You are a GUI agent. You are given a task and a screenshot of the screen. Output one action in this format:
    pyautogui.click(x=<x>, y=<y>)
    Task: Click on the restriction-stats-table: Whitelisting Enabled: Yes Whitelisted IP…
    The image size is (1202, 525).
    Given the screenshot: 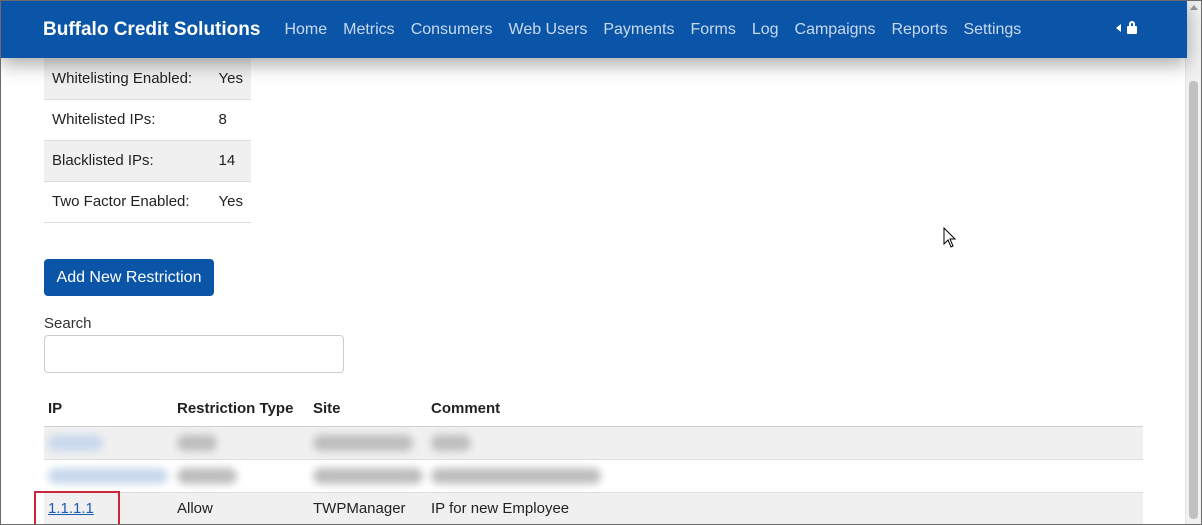 What is the action you would take?
    pyautogui.click(x=147, y=140)
    